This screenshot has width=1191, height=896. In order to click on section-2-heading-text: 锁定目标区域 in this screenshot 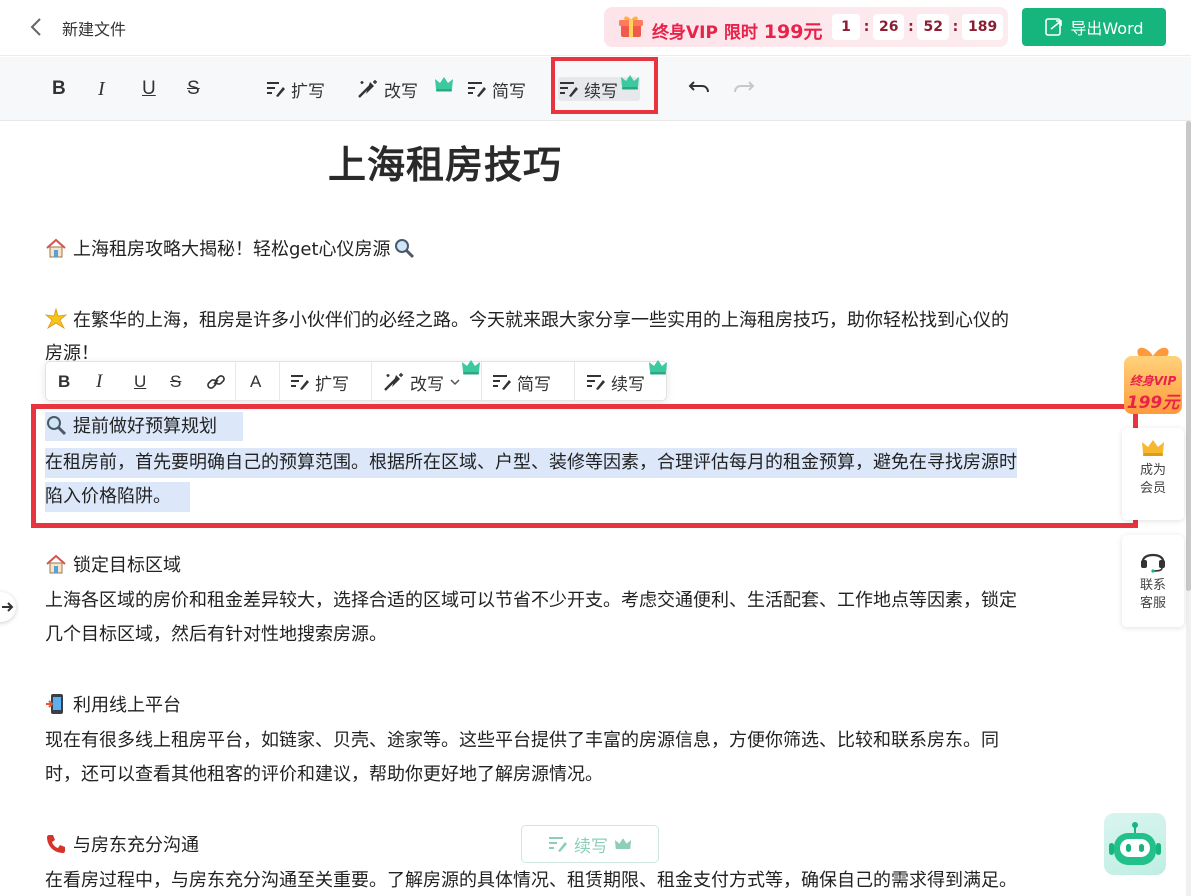, I will do `click(127, 565)`.